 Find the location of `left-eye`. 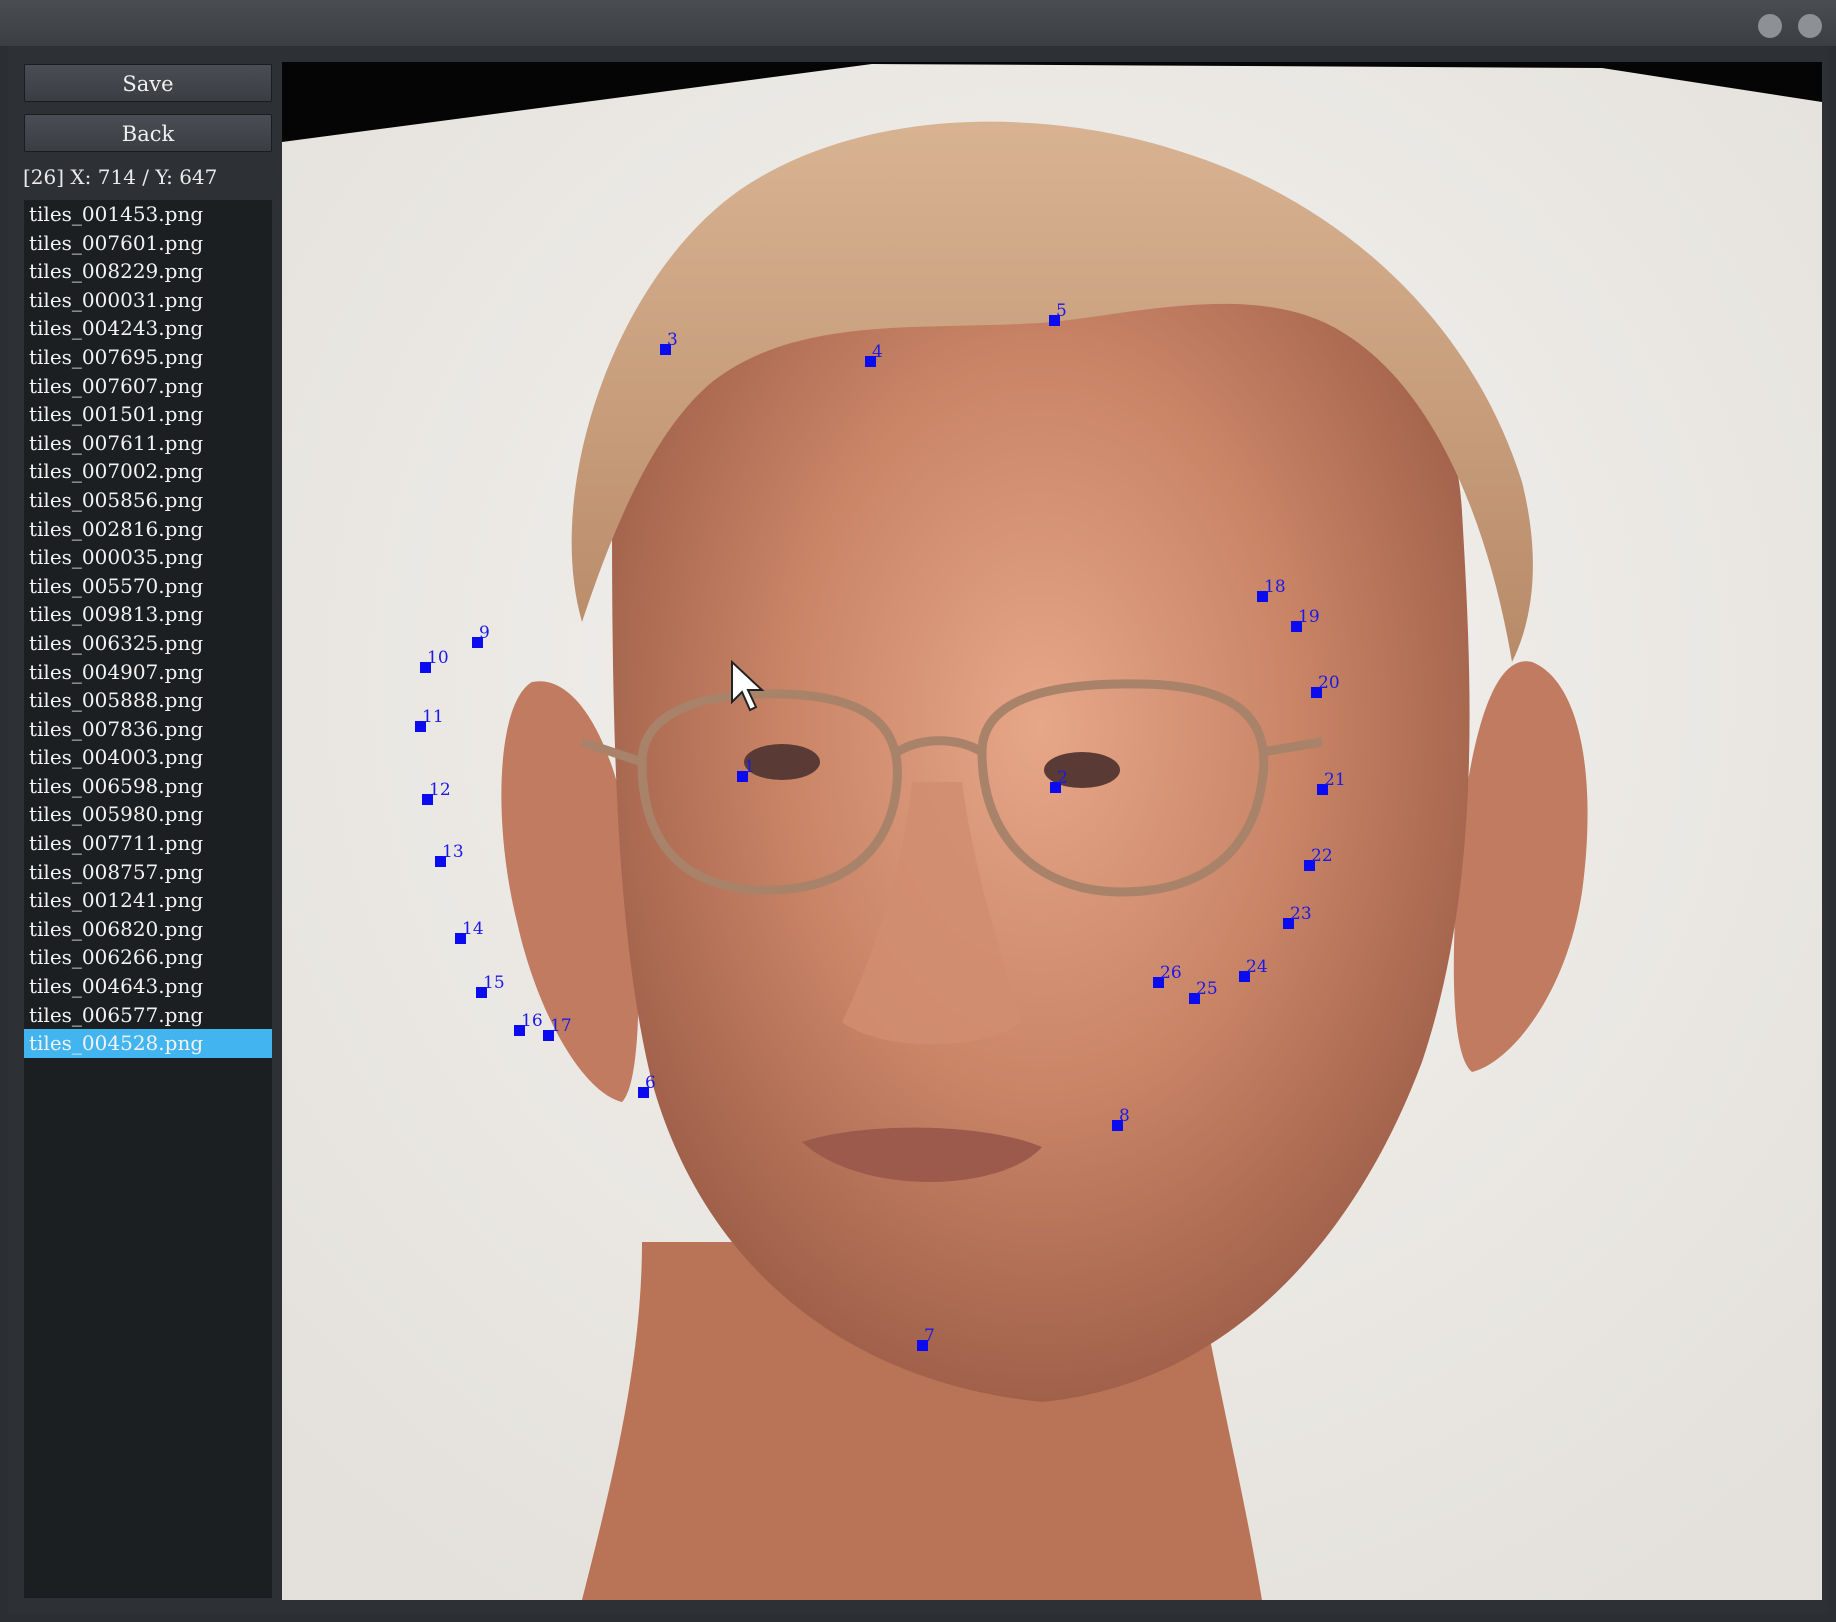

left-eye is located at coordinates (782, 762).